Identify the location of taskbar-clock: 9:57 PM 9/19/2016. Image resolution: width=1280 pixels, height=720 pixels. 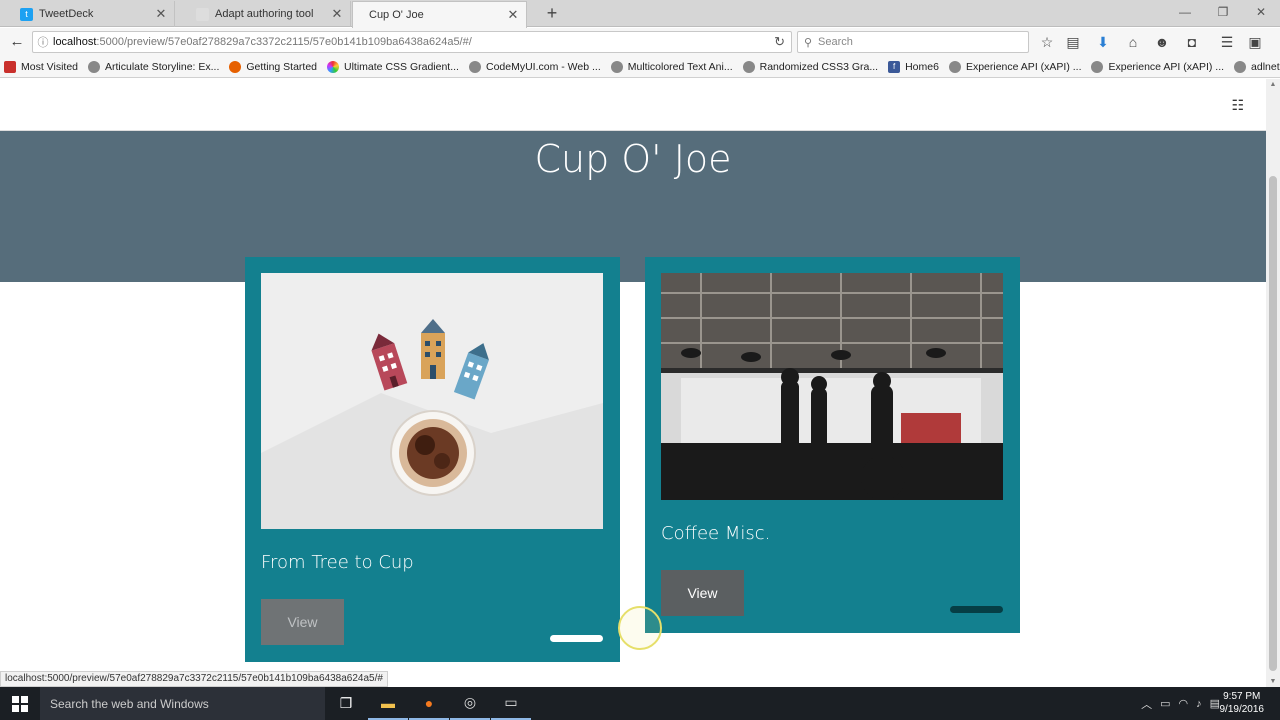
(1242, 703).